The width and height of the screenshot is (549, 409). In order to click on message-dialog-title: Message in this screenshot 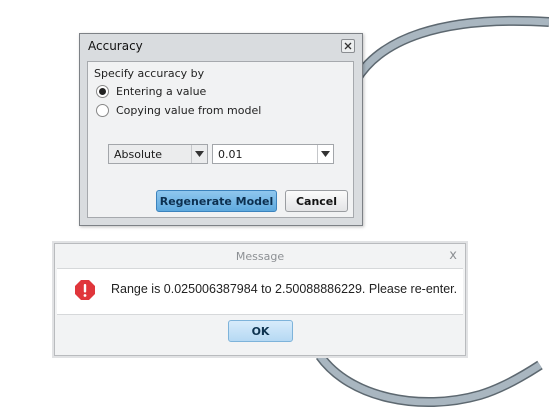, I will do `click(260, 256)`.